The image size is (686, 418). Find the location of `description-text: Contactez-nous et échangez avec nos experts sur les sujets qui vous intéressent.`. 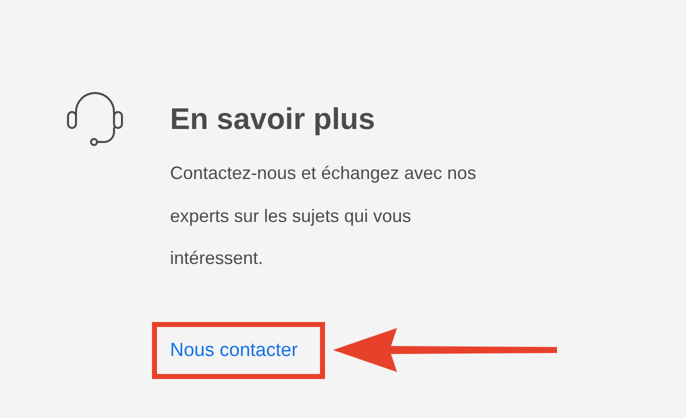

description-text: Contactez-nous et échangez avec nos experts sur les sujets qui vous intéressent. is located at coordinates (324, 216).